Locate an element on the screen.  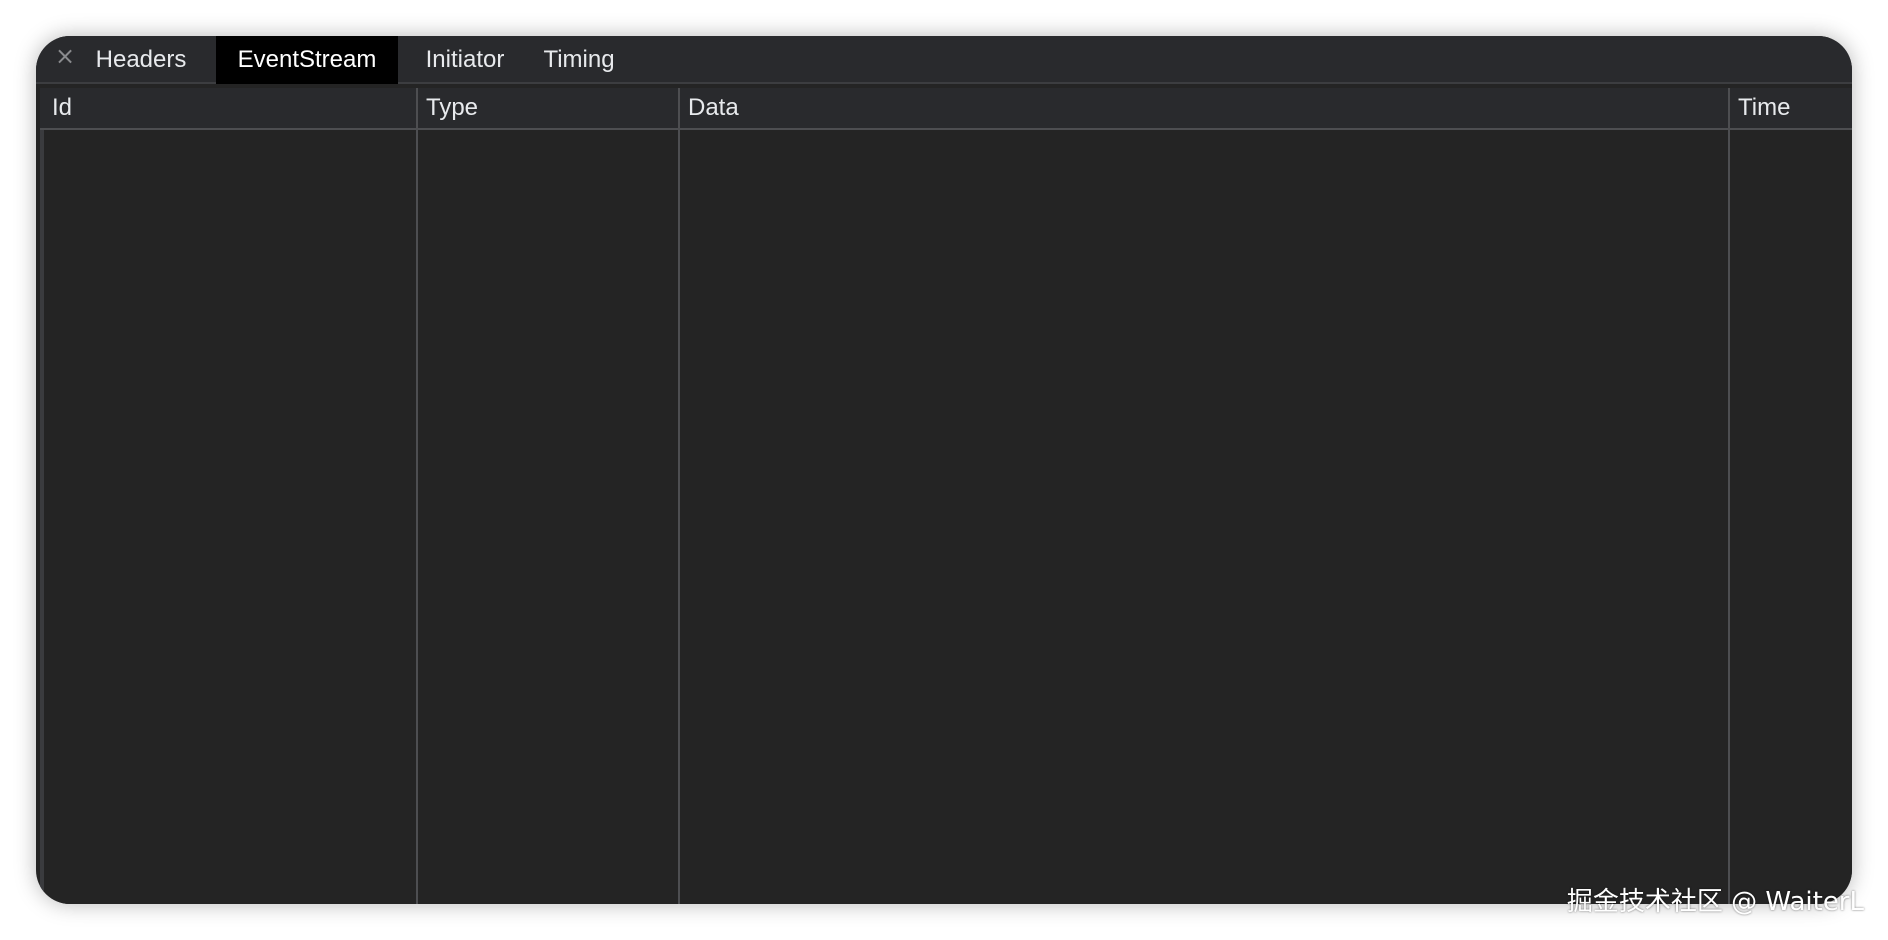
column-header-type: Type is located at coordinates (548, 108).